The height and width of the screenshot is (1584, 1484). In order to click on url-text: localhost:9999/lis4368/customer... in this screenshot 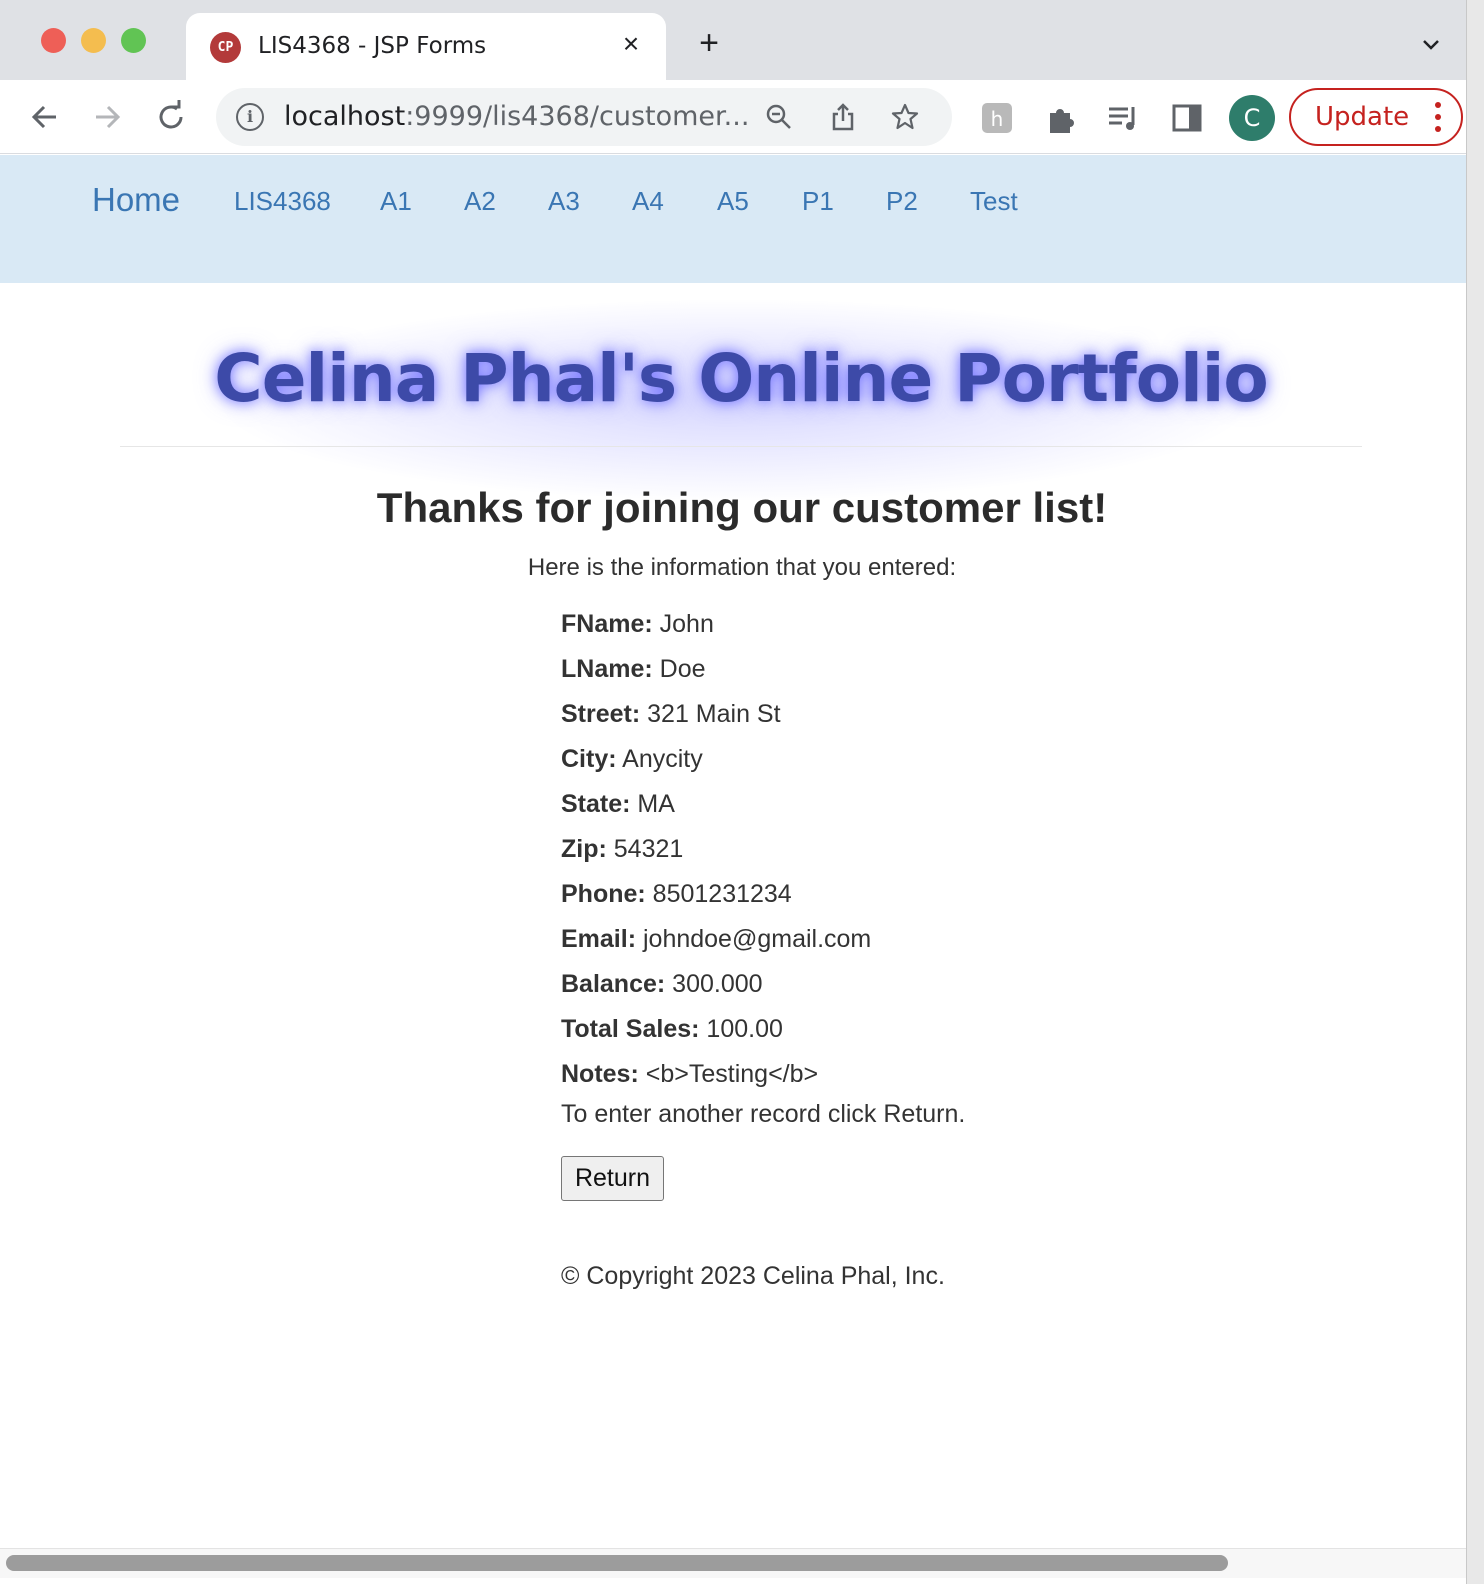, I will do `click(516, 116)`.